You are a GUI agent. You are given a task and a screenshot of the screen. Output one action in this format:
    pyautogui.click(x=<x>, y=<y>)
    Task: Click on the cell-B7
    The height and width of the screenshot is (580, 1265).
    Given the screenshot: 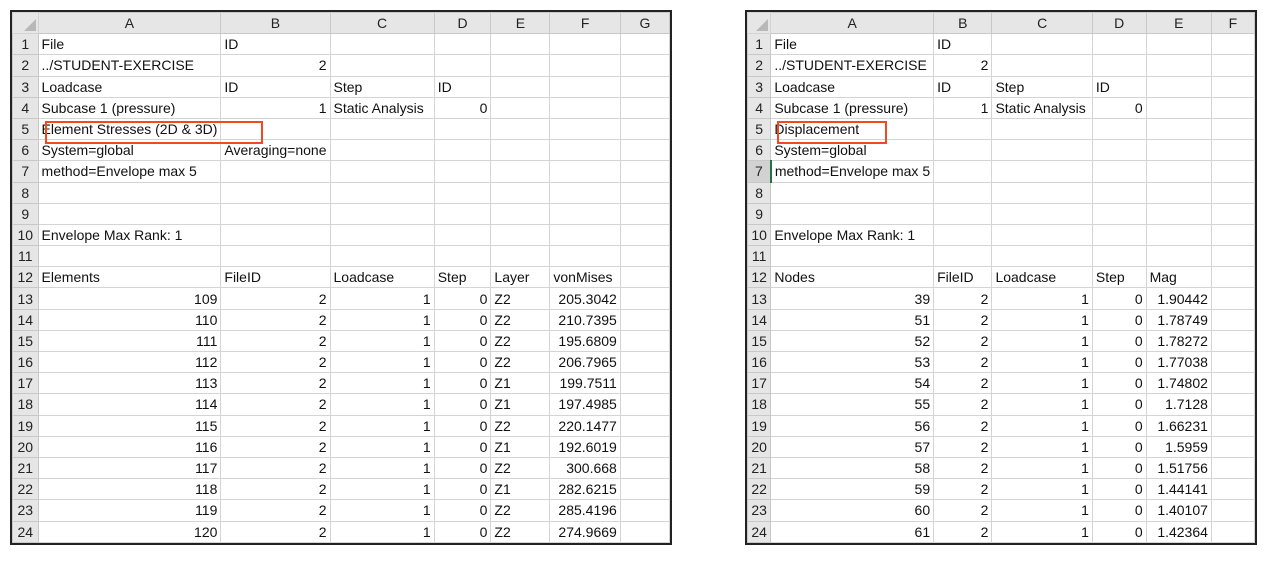 What is the action you would take?
    pyautogui.click(x=275, y=171)
    